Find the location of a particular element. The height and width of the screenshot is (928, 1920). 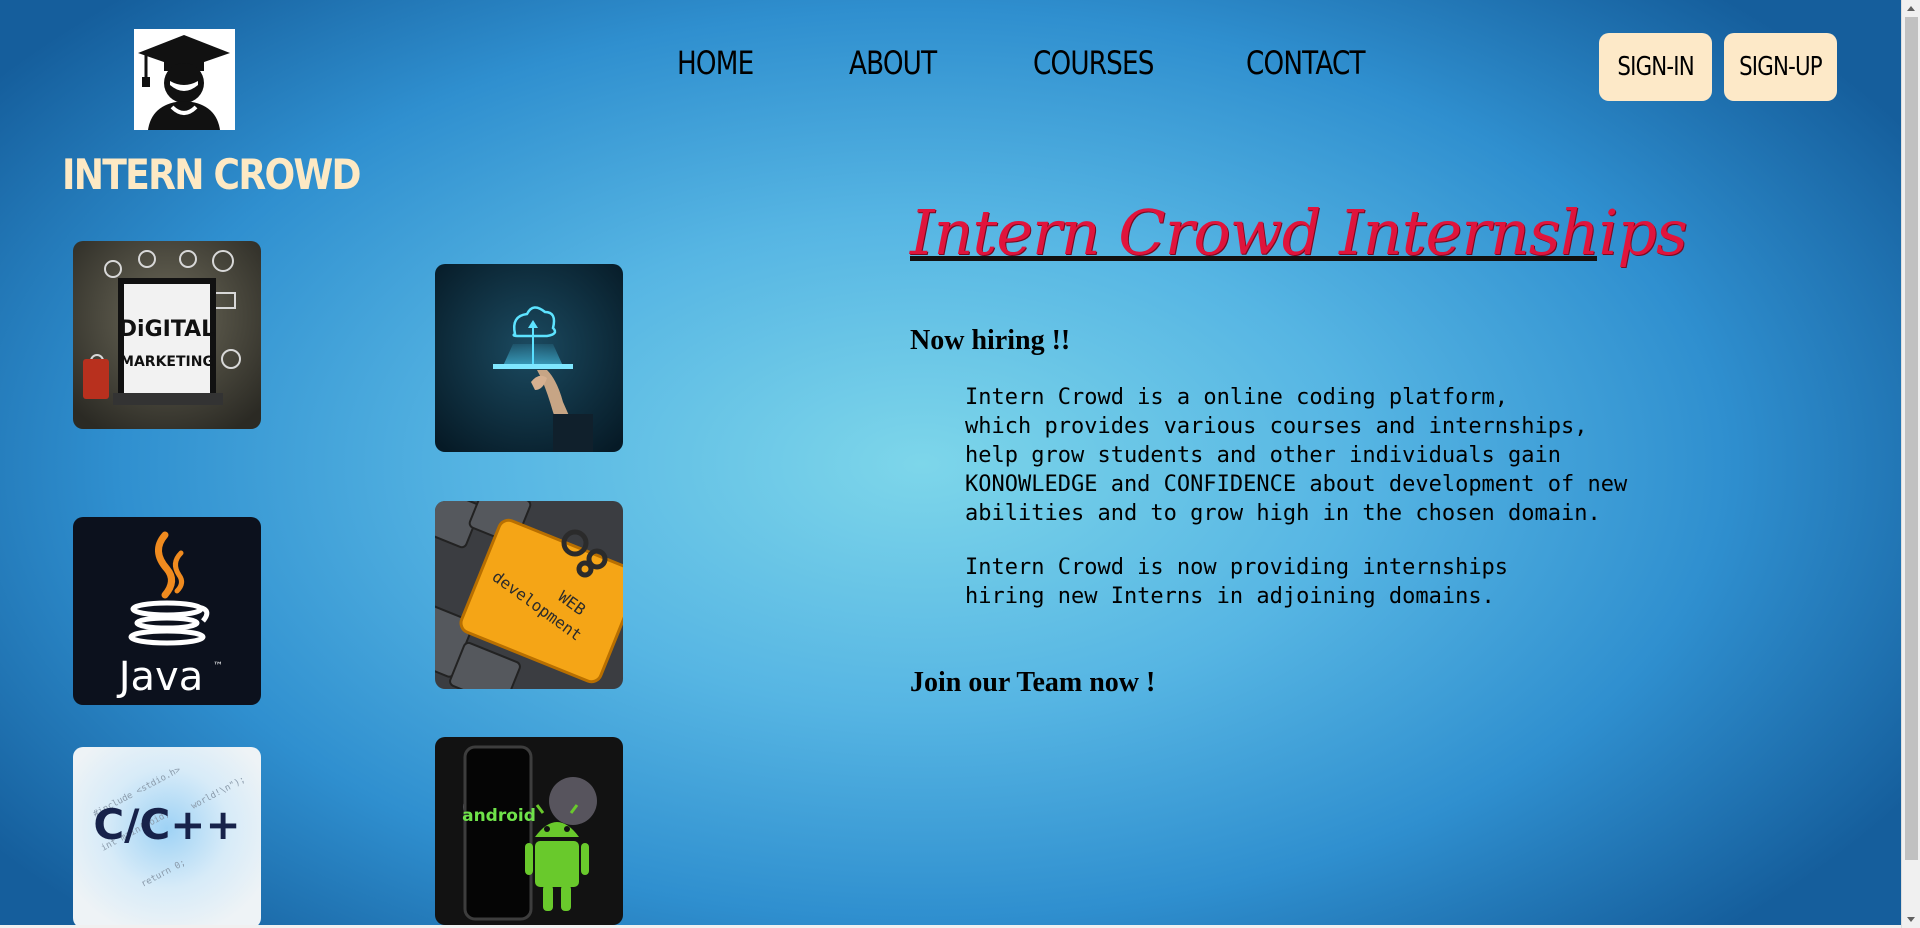

digital-marketing-image: DiGITAL MARKETING is located at coordinates (167, 335).